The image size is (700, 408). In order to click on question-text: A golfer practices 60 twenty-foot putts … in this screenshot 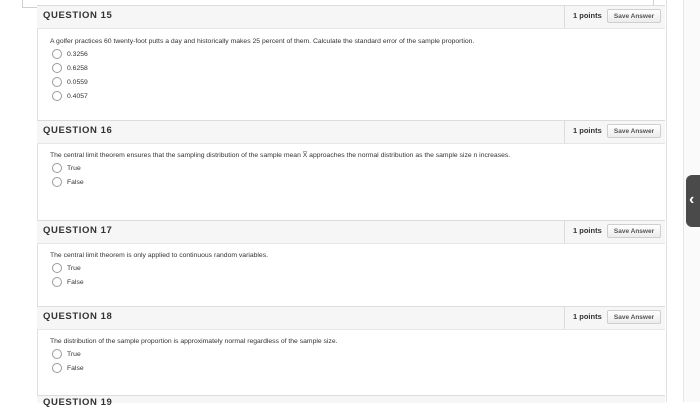, I will do `click(262, 41)`.